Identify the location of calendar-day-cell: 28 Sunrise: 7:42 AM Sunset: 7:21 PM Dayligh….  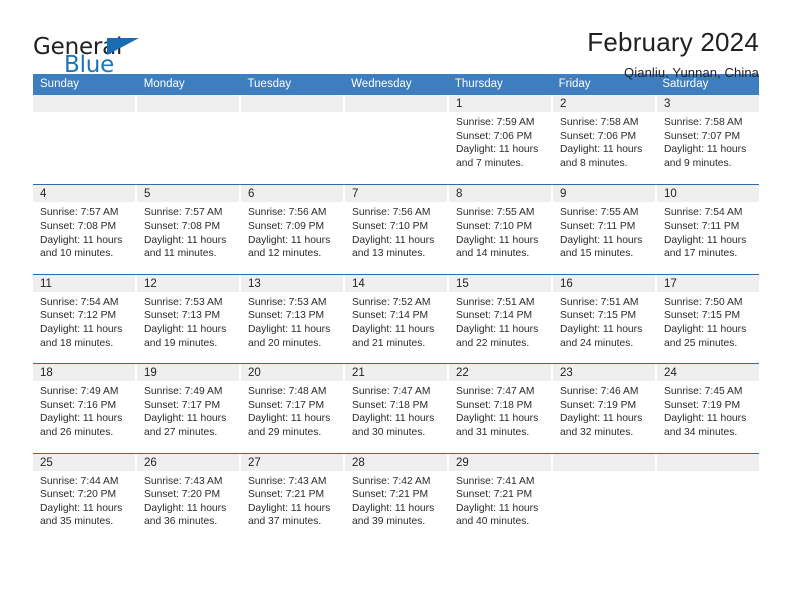
(397, 497).